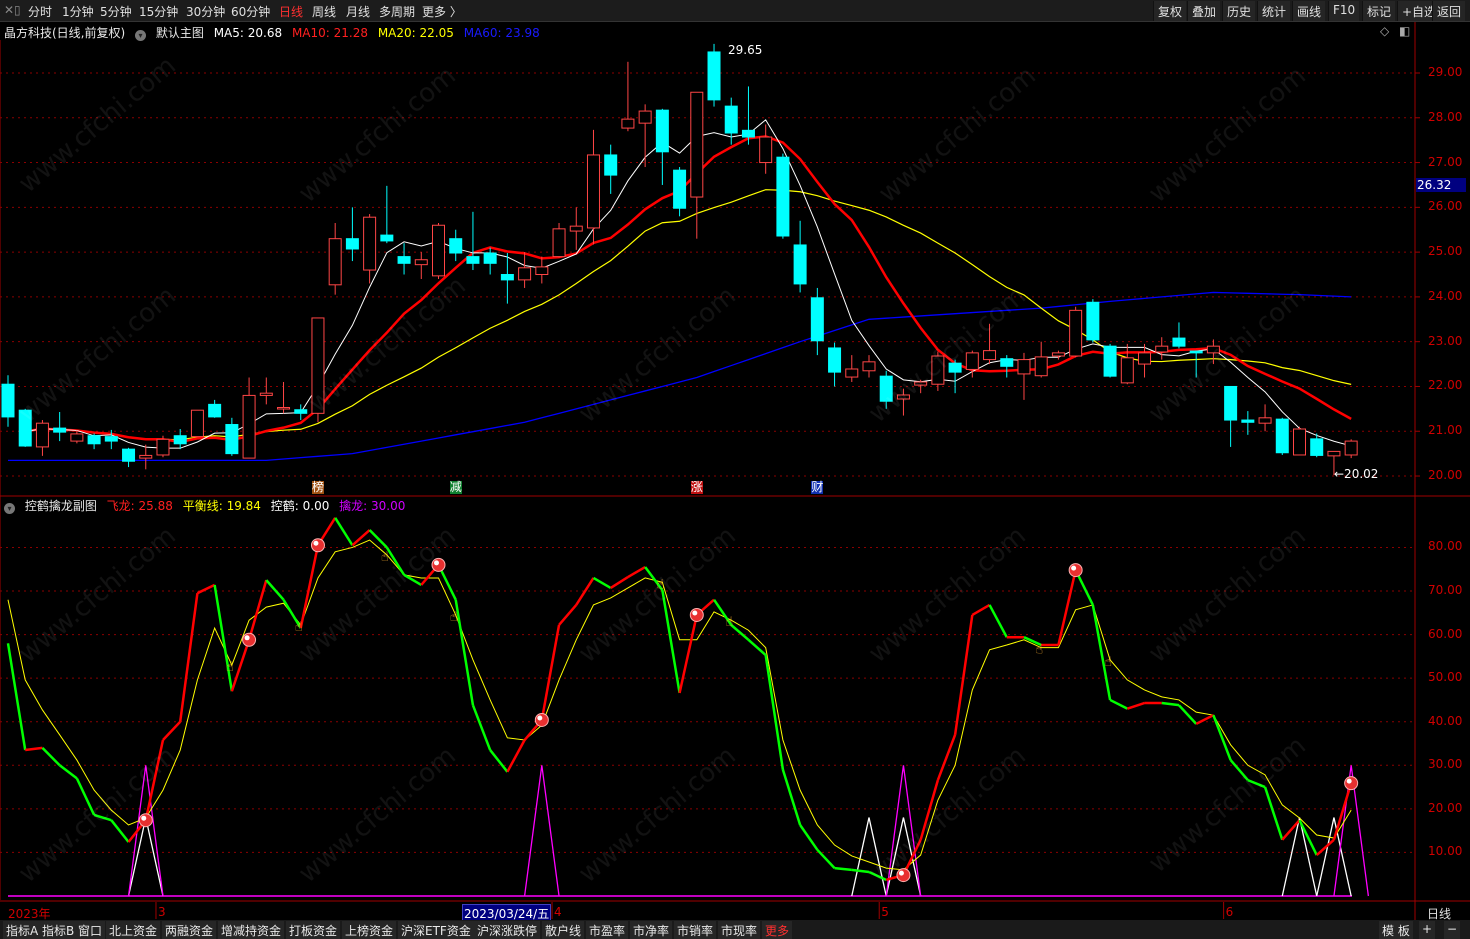 Image resolution: width=1470 pixels, height=939 pixels. What do you see at coordinates (317, 487) in the screenshot?
I see `event-marker: 榜` at bounding box center [317, 487].